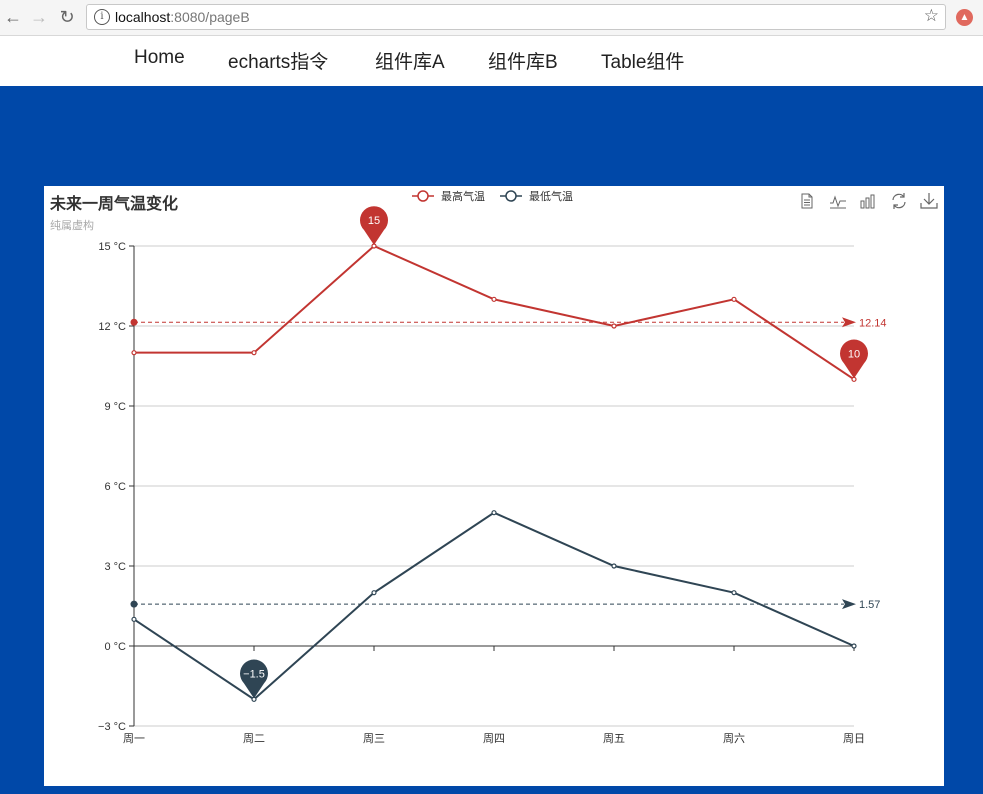 The height and width of the screenshot is (794, 983). What do you see at coordinates (551, 196) in the screenshot?
I see `legend-label: 最低气温` at bounding box center [551, 196].